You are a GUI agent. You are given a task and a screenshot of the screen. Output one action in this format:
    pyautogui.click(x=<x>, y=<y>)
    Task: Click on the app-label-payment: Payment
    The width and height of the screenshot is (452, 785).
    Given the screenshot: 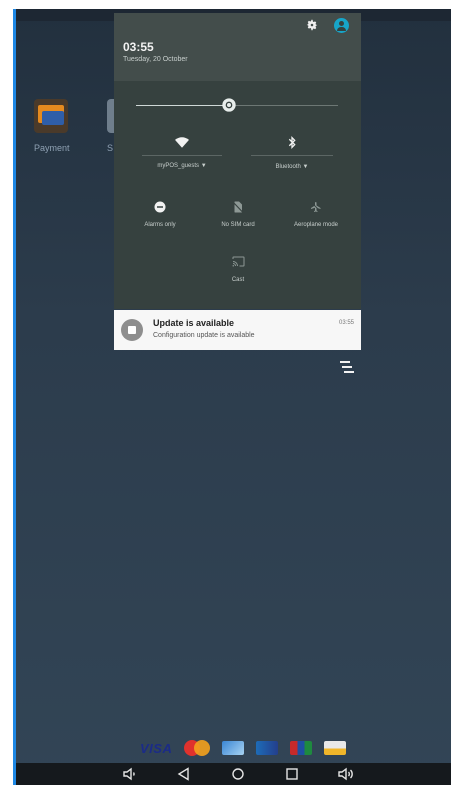 What is the action you would take?
    pyautogui.click(x=52, y=148)
    